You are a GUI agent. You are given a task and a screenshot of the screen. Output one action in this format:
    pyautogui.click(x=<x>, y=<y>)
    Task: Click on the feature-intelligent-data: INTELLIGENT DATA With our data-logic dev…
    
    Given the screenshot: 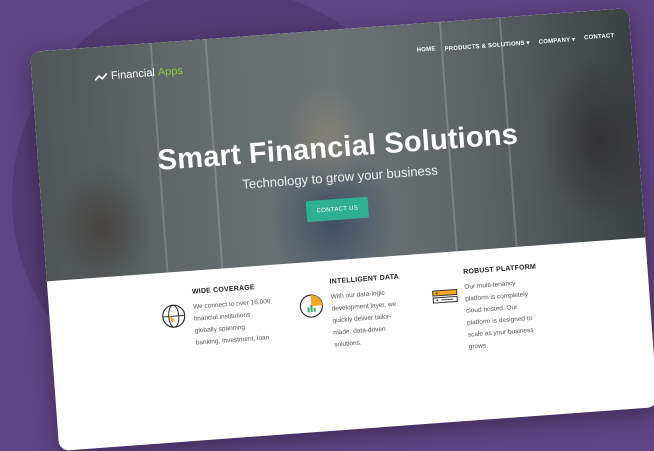 What is the action you would take?
    pyautogui.click(x=375, y=308)
    